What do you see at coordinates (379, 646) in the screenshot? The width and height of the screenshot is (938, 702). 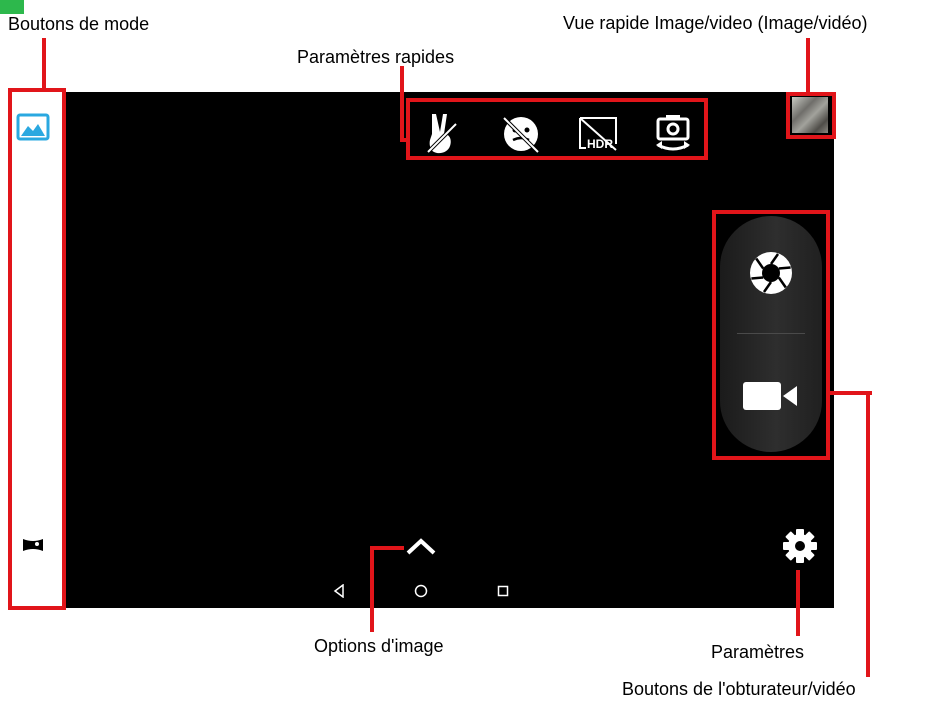 I see `label-image-options: Options d'image` at bounding box center [379, 646].